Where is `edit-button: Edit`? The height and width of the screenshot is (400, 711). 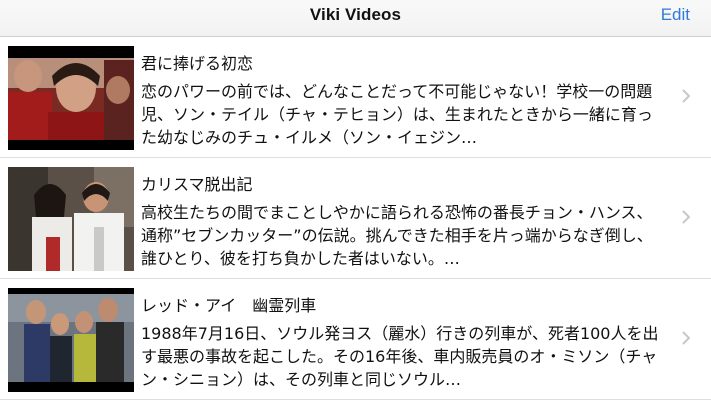
edit-button: Edit is located at coordinates (675, 15).